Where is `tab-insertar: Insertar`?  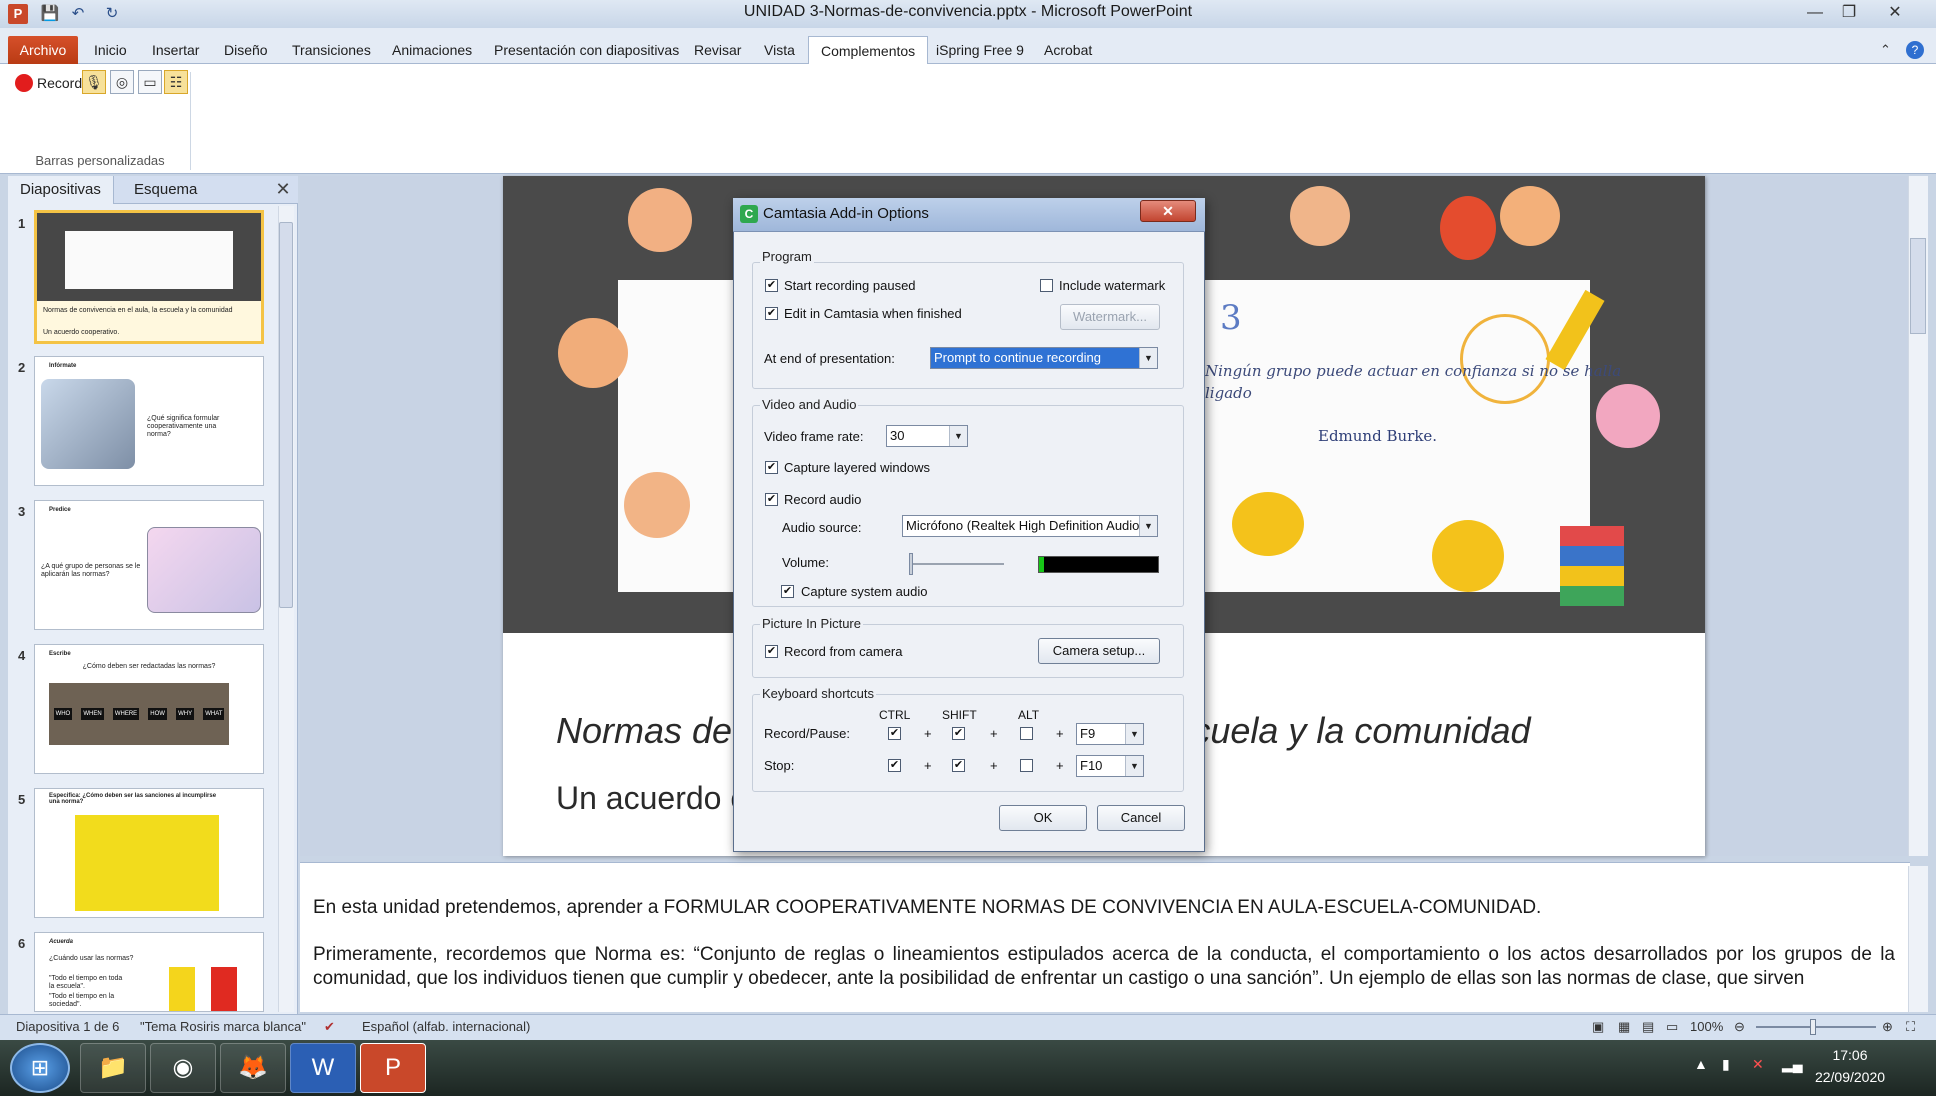
tab-insertar: Insertar is located at coordinates (175, 50).